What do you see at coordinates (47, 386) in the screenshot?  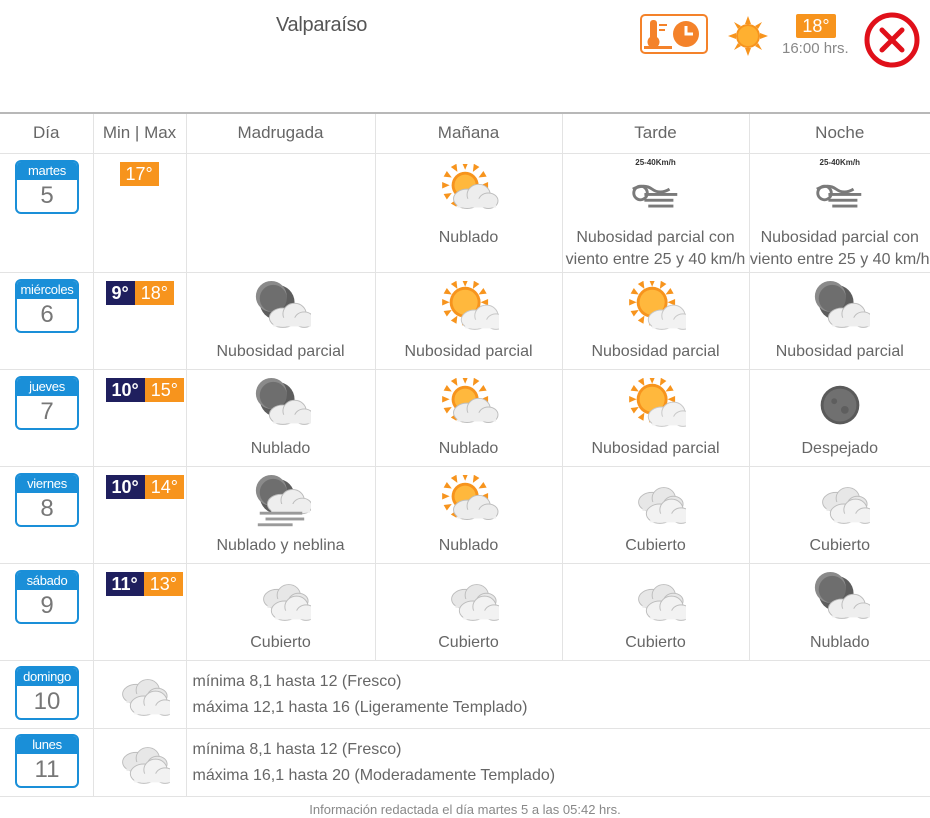 I see `day-name: jueves` at bounding box center [47, 386].